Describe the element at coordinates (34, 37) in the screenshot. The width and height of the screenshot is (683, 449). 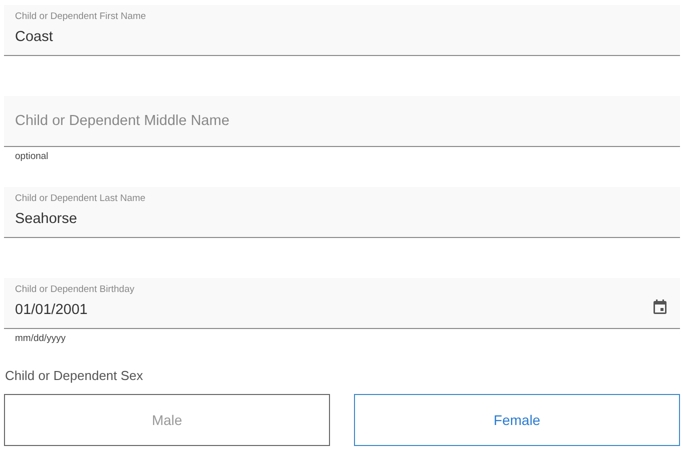
I see `field-value: Coast` at that location.